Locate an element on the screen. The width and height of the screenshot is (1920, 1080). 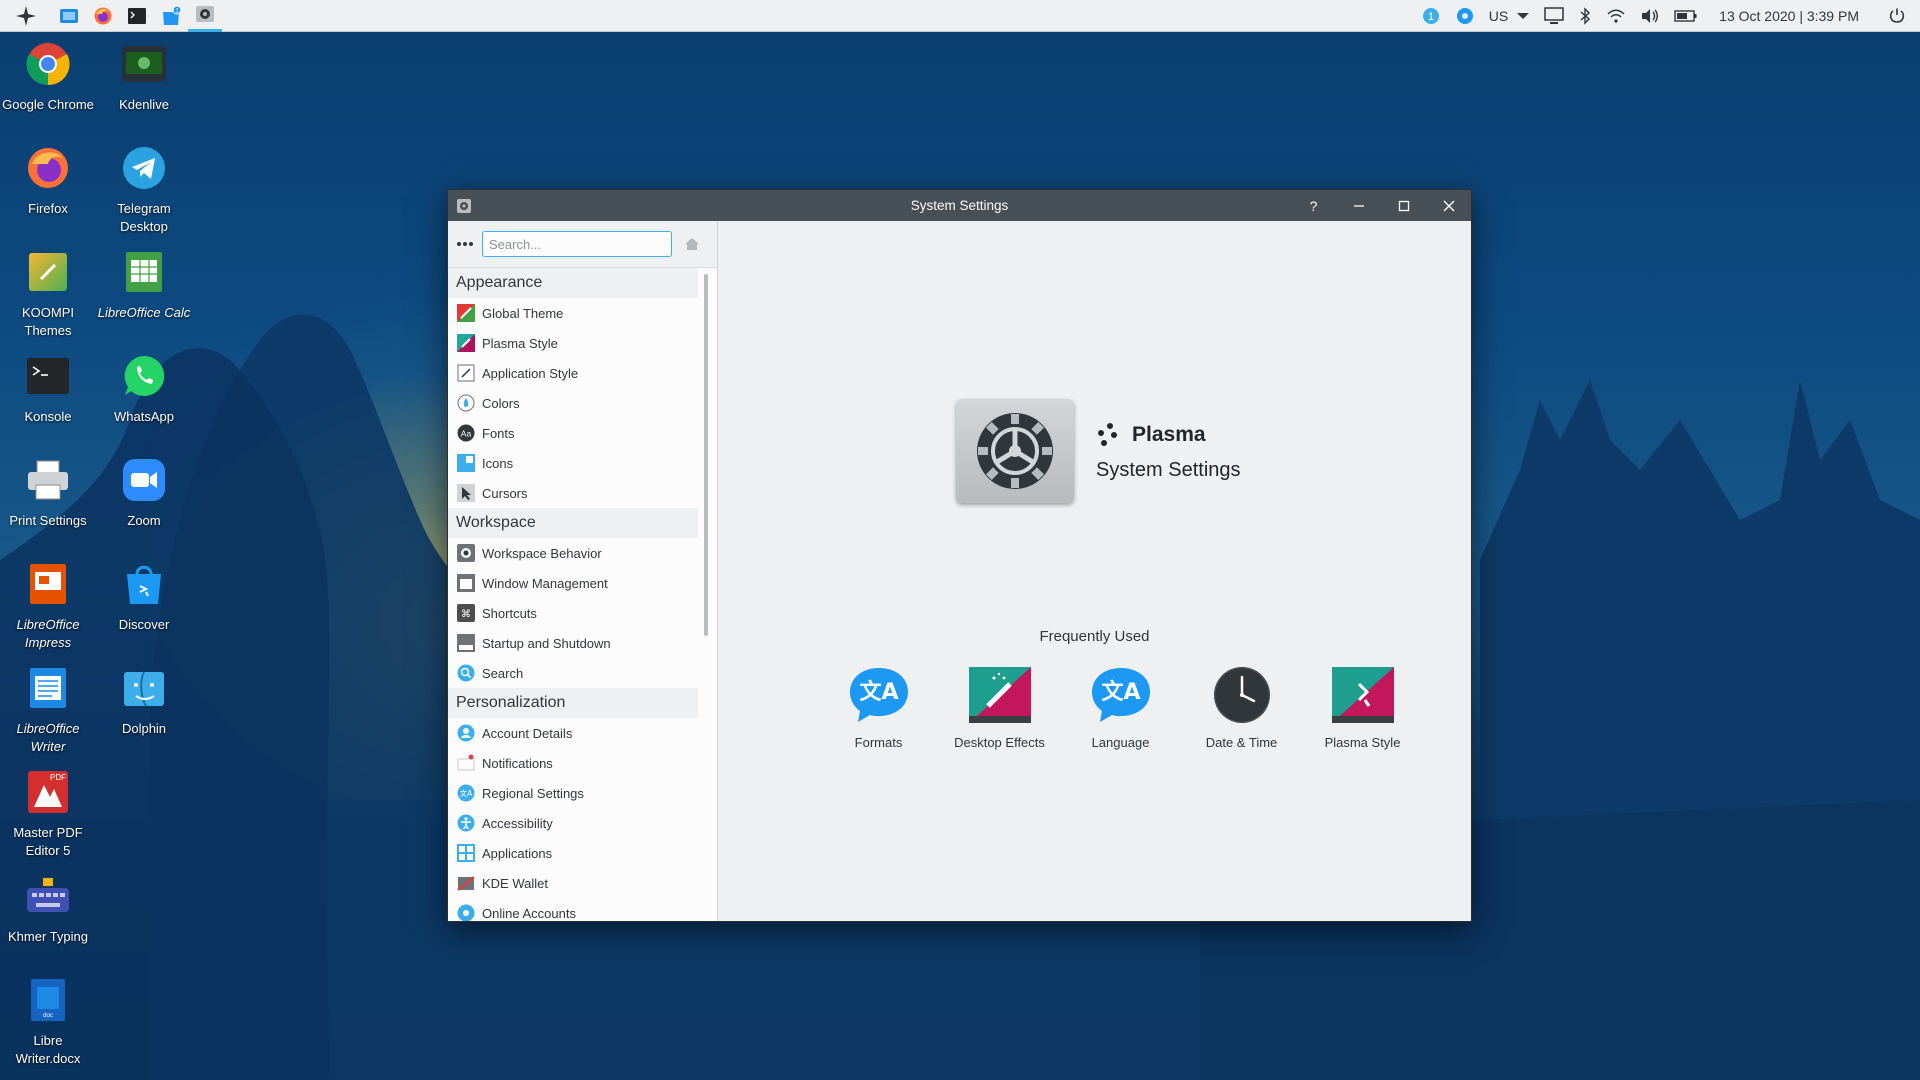
sidebar-item-global-theme: Global Theme is located at coordinates (573, 313).